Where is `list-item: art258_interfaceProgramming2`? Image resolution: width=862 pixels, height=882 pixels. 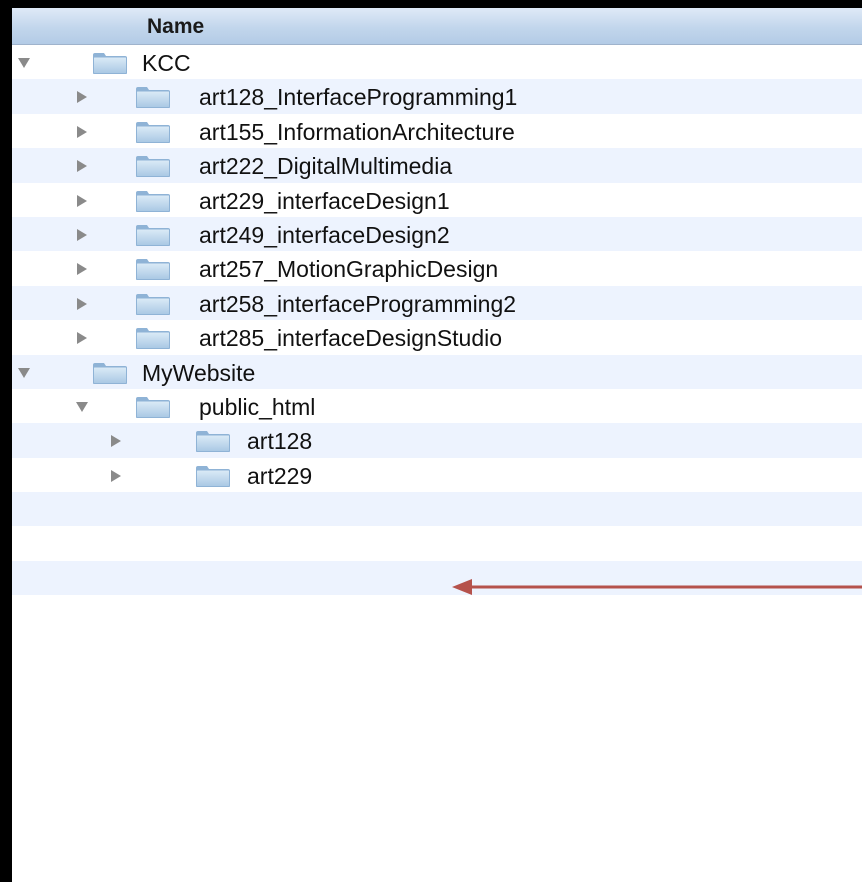 list-item: art258_interfaceProgramming2 is located at coordinates (437, 303).